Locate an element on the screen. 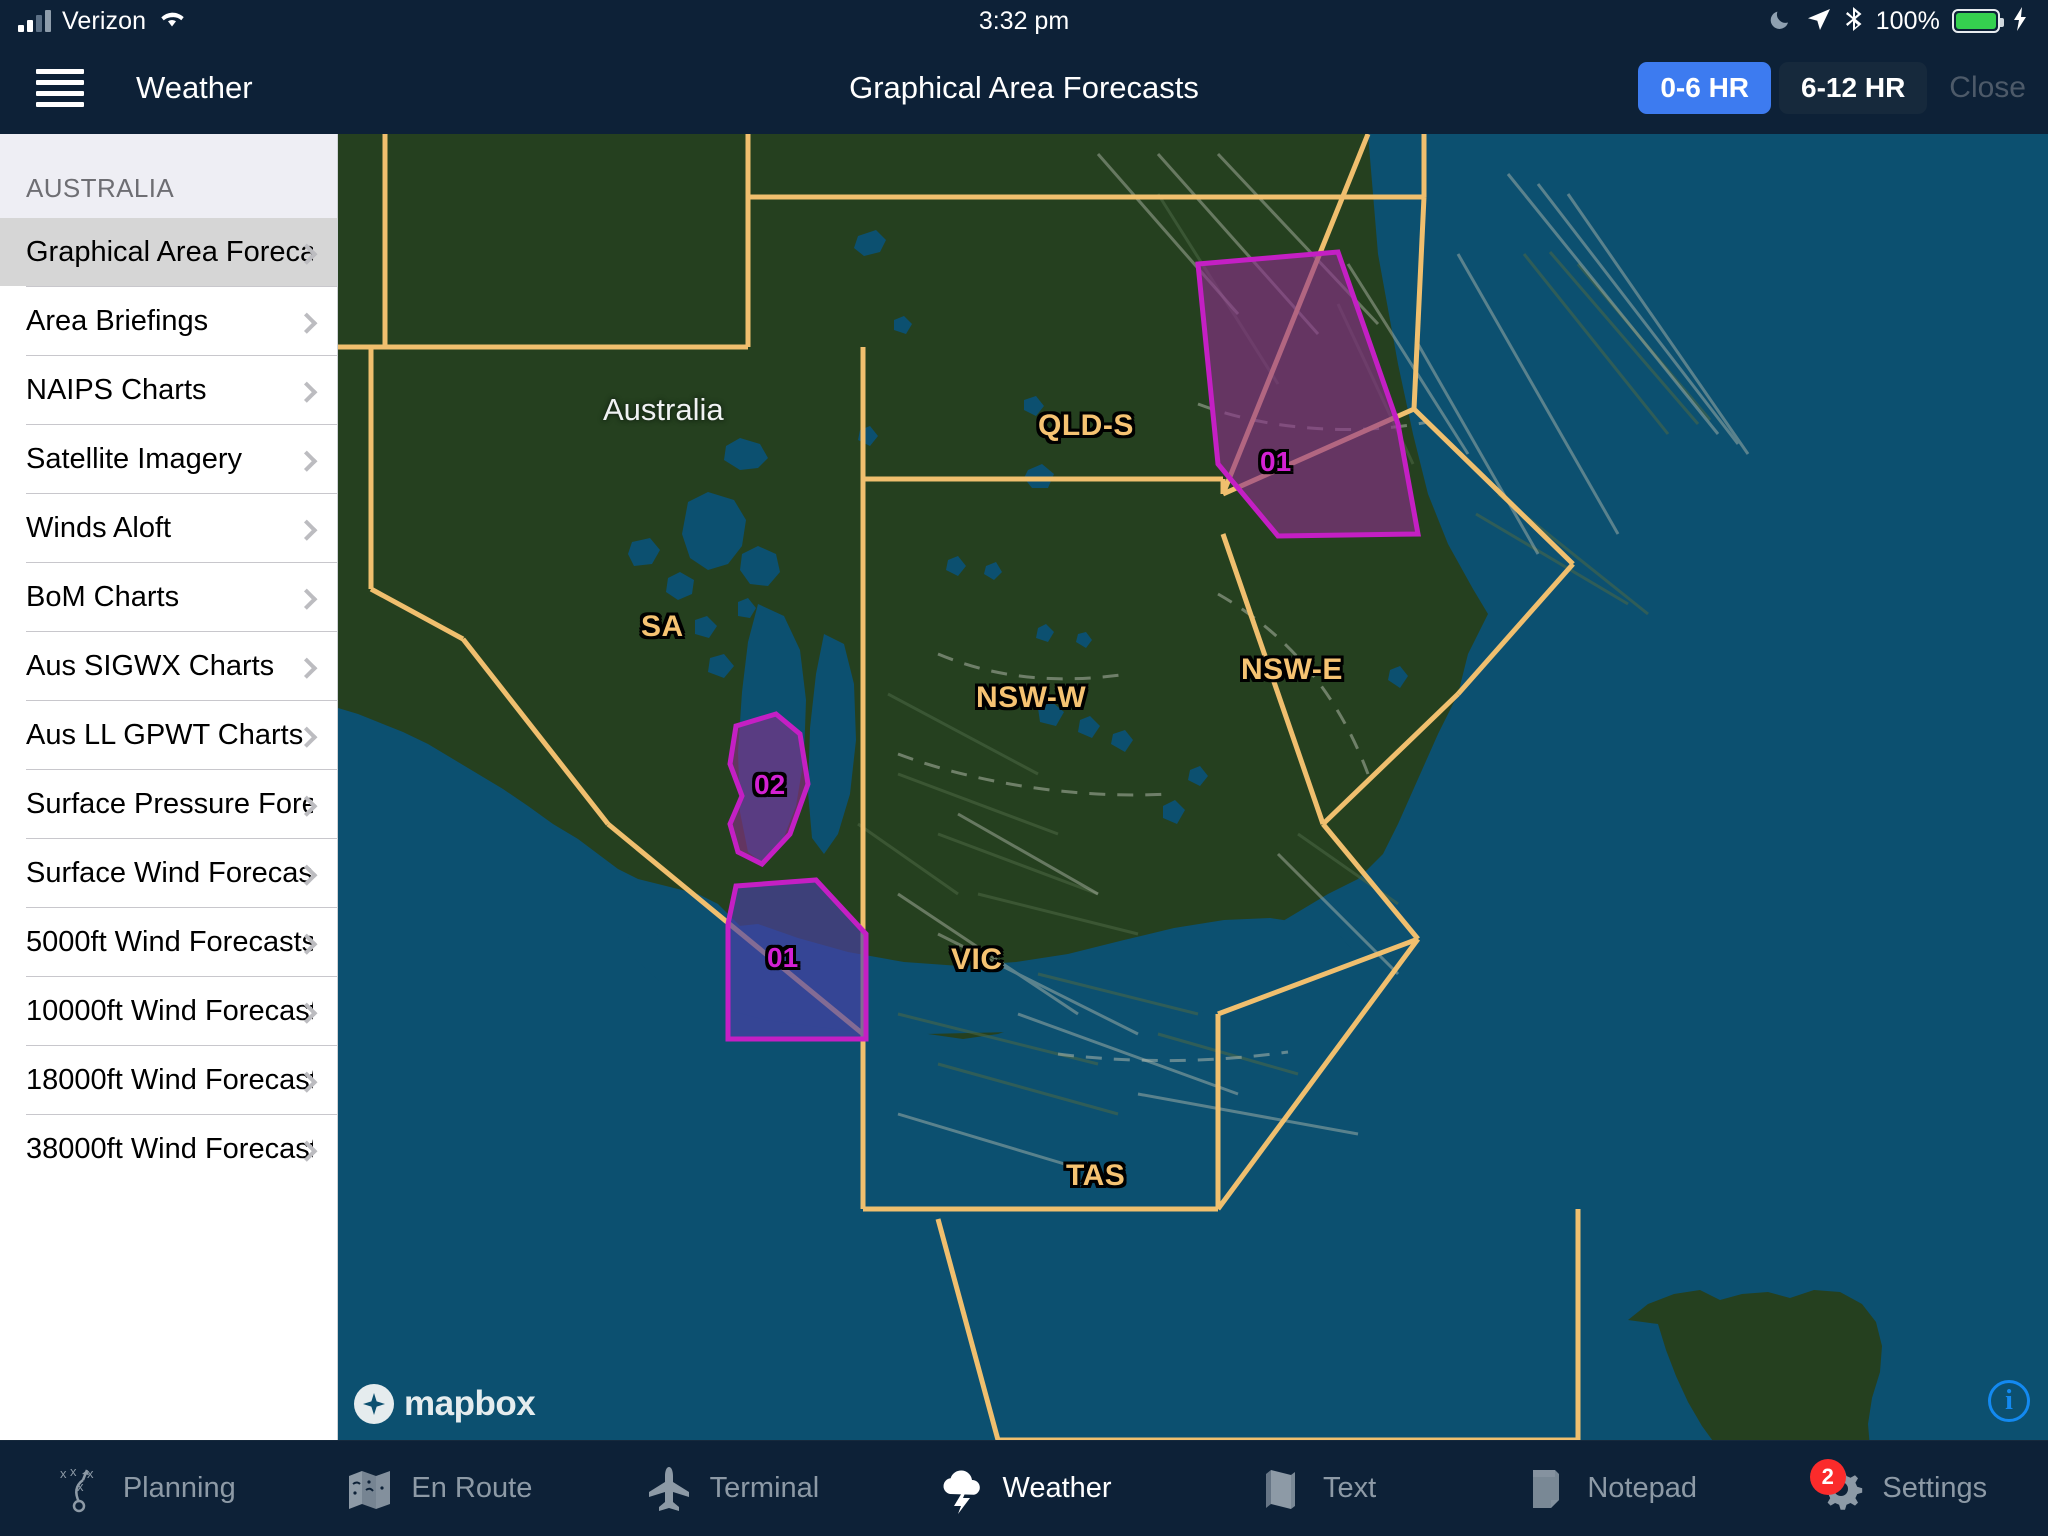  tab-planning: x x x x Planning is located at coordinates (146, 1488).